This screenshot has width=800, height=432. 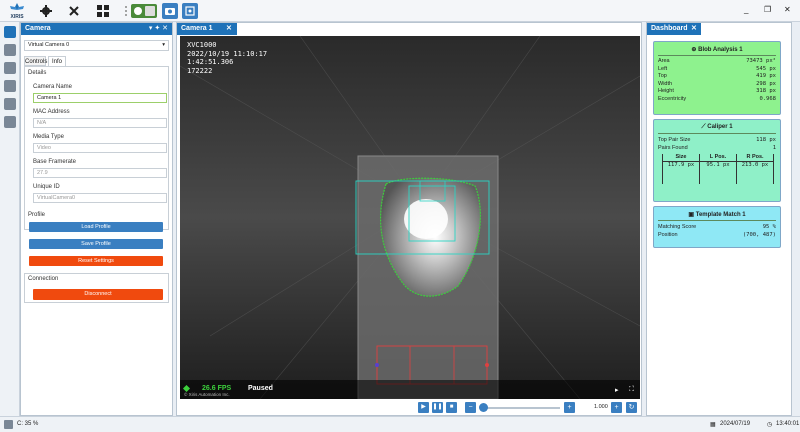 I want to click on media-type-field: Video, so click(x=100, y=148).